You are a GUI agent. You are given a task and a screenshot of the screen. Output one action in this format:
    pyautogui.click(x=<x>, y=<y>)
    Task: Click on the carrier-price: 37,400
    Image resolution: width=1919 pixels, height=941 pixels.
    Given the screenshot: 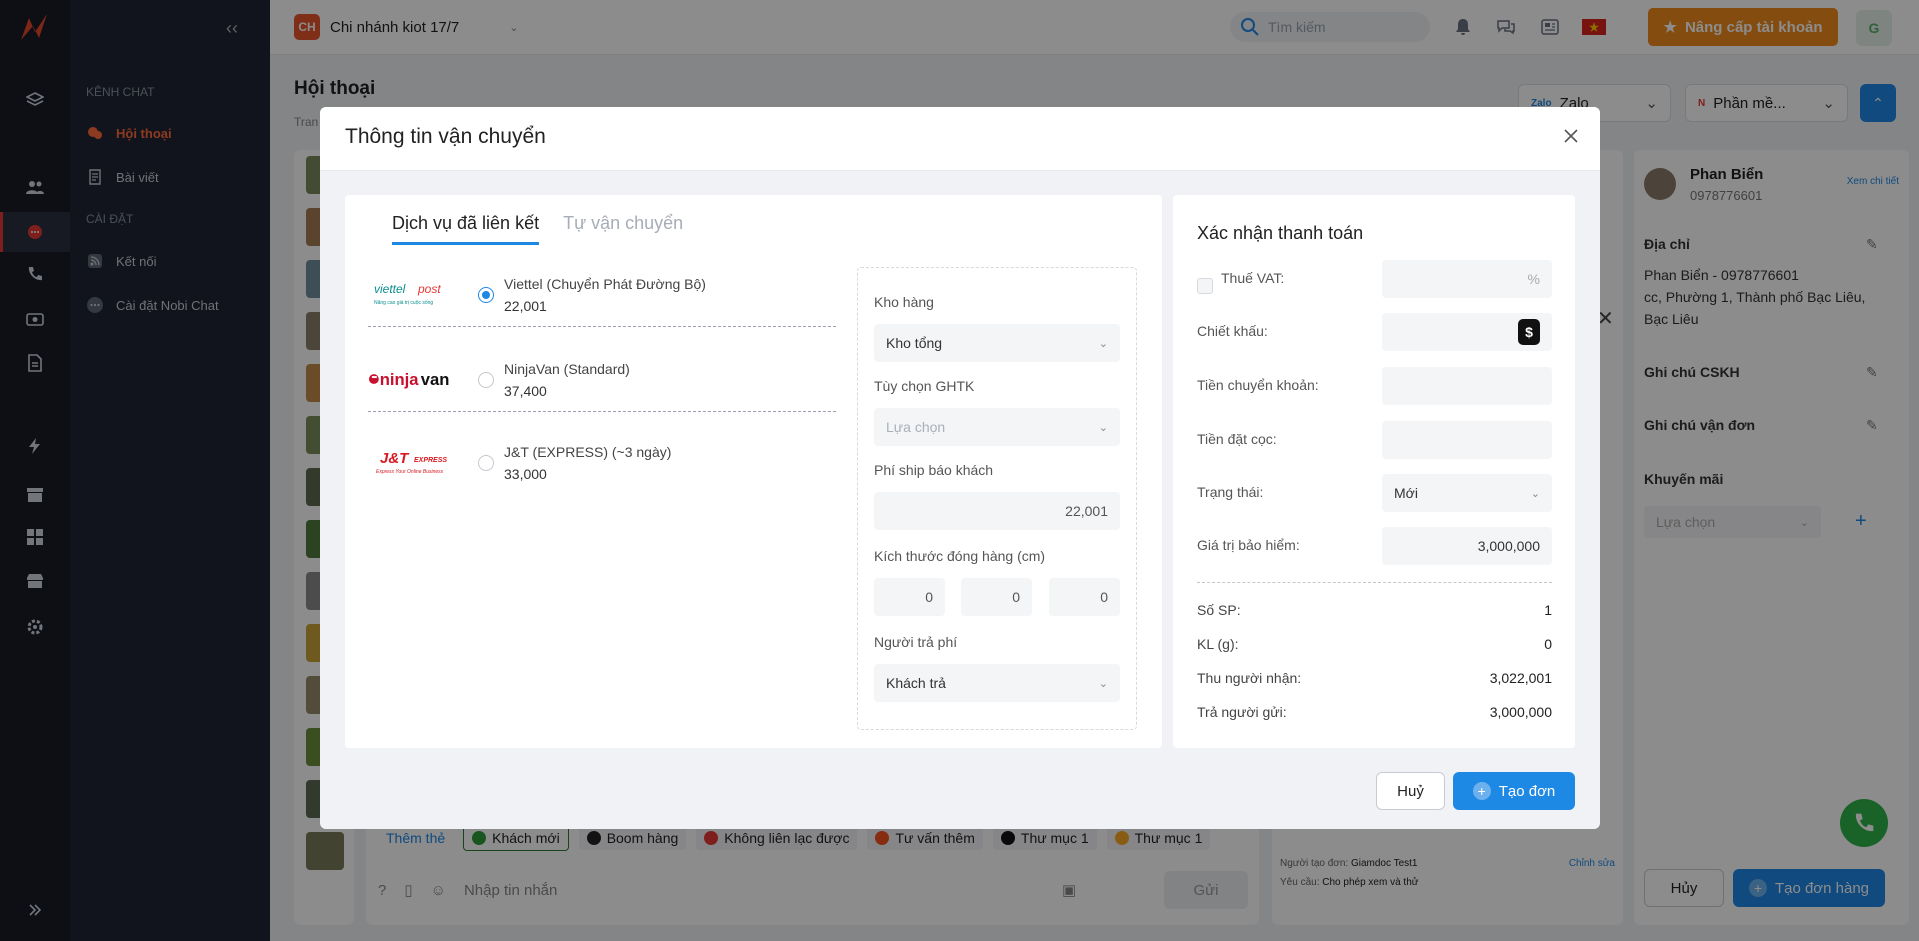 What is the action you would take?
    pyautogui.click(x=525, y=390)
    